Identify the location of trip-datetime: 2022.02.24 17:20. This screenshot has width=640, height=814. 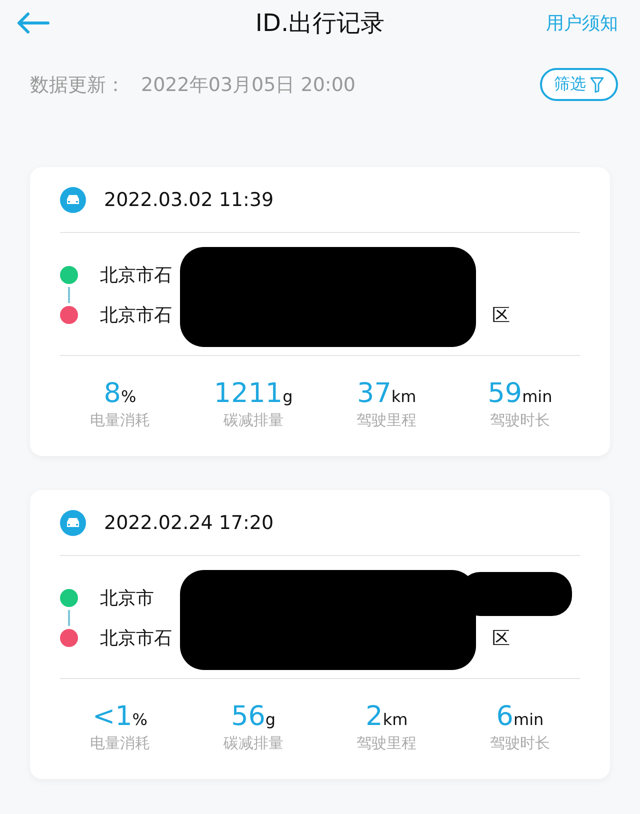
(189, 523).